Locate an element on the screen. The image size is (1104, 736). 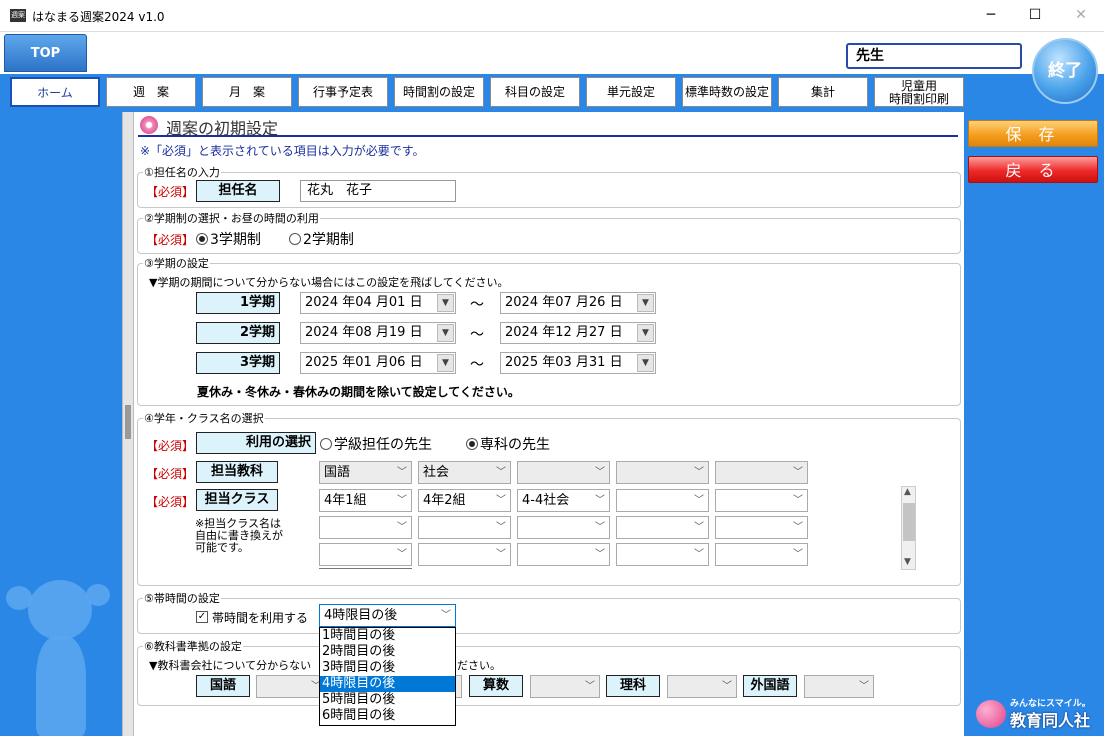
nav-subject-settings: 科目の設定 is located at coordinates (535, 92).